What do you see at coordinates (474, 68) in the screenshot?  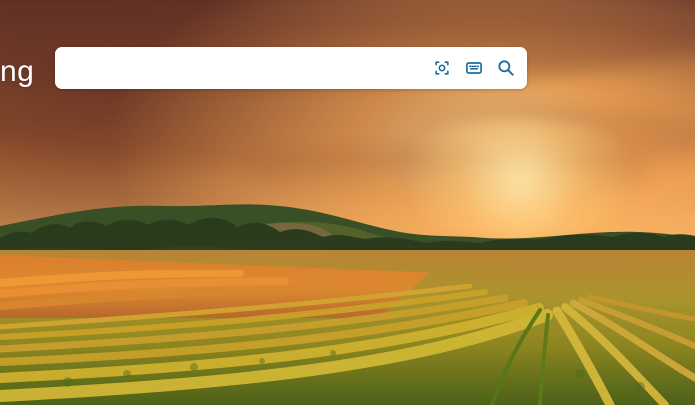 I see `keyboard-icon` at bounding box center [474, 68].